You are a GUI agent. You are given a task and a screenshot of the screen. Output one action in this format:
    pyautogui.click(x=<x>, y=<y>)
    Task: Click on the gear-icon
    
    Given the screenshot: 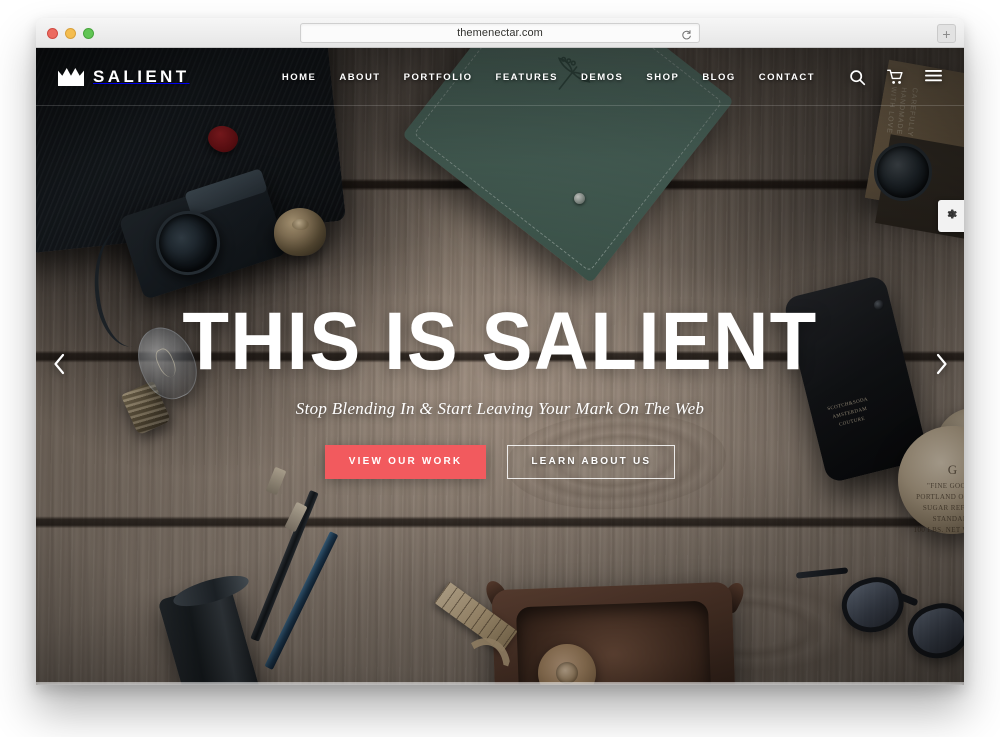 What is the action you would take?
    pyautogui.click(x=951, y=216)
    